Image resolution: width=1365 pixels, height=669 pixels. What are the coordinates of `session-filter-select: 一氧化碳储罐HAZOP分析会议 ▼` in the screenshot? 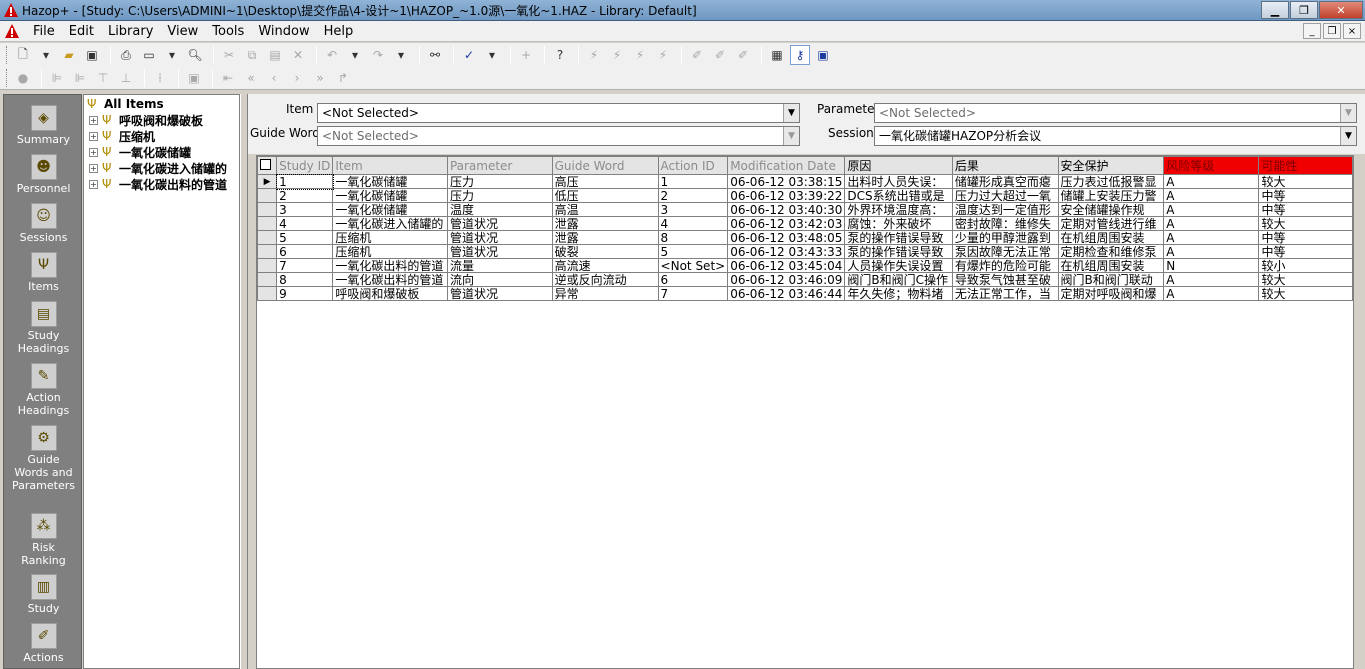 It's located at (1115, 136).